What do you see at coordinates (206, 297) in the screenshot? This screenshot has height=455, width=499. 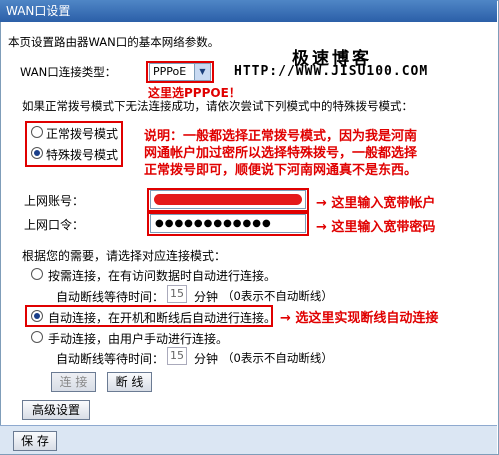 I see `idle-time-unit: 分钟` at bounding box center [206, 297].